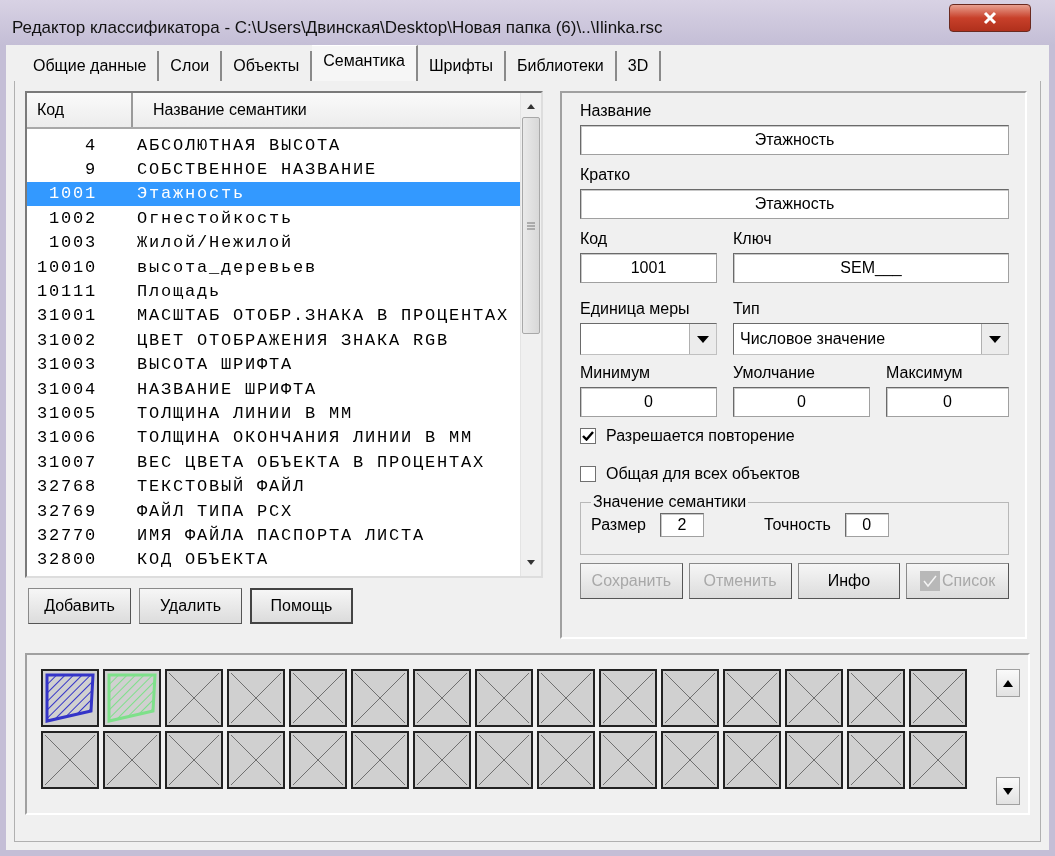 This screenshot has width=1055, height=856. I want to click on input-field: 1001, so click(648, 268).